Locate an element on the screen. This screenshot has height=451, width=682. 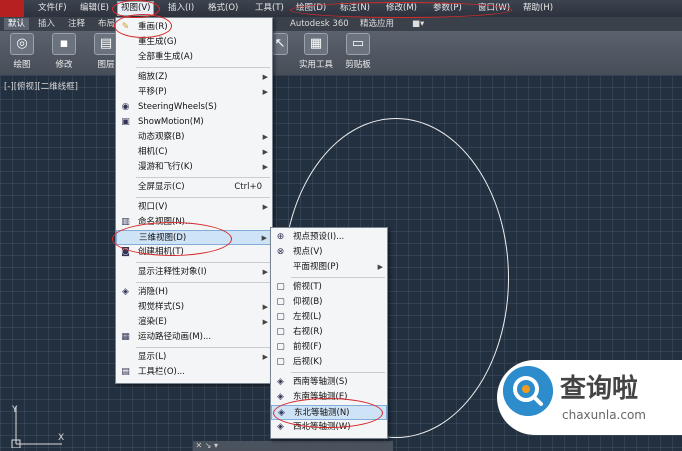
ucs-y-label: Y is located at coordinates (14, 410).